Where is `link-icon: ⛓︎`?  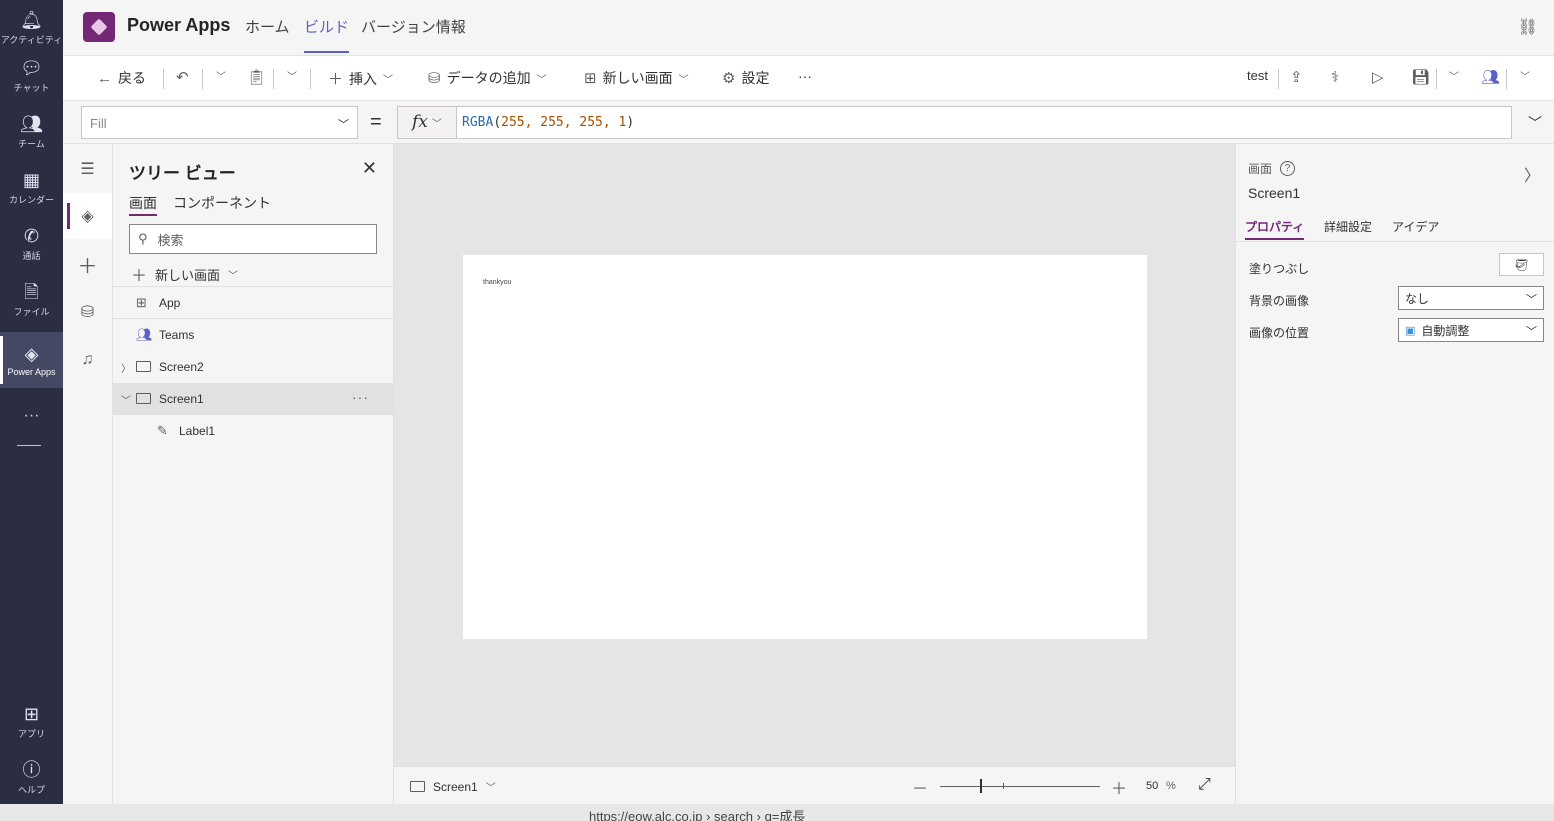
link-icon: ⛓︎ is located at coordinates (1528, 27).